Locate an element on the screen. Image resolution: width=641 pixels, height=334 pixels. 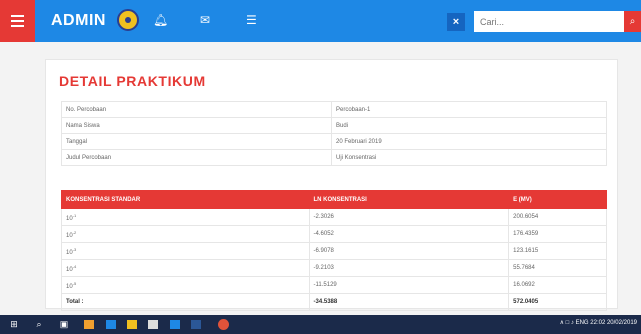
language-indicator: ENG is located at coordinates (582, 323).